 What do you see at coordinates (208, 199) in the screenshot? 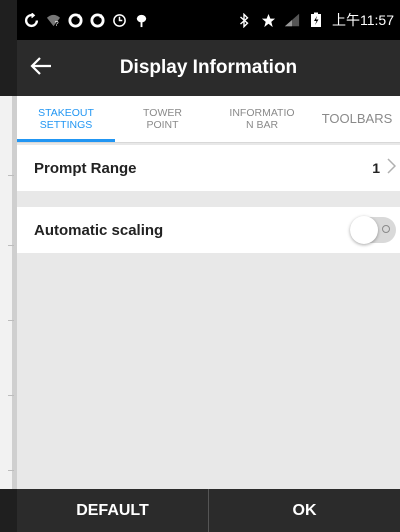
I see `section-gap` at bounding box center [208, 199].